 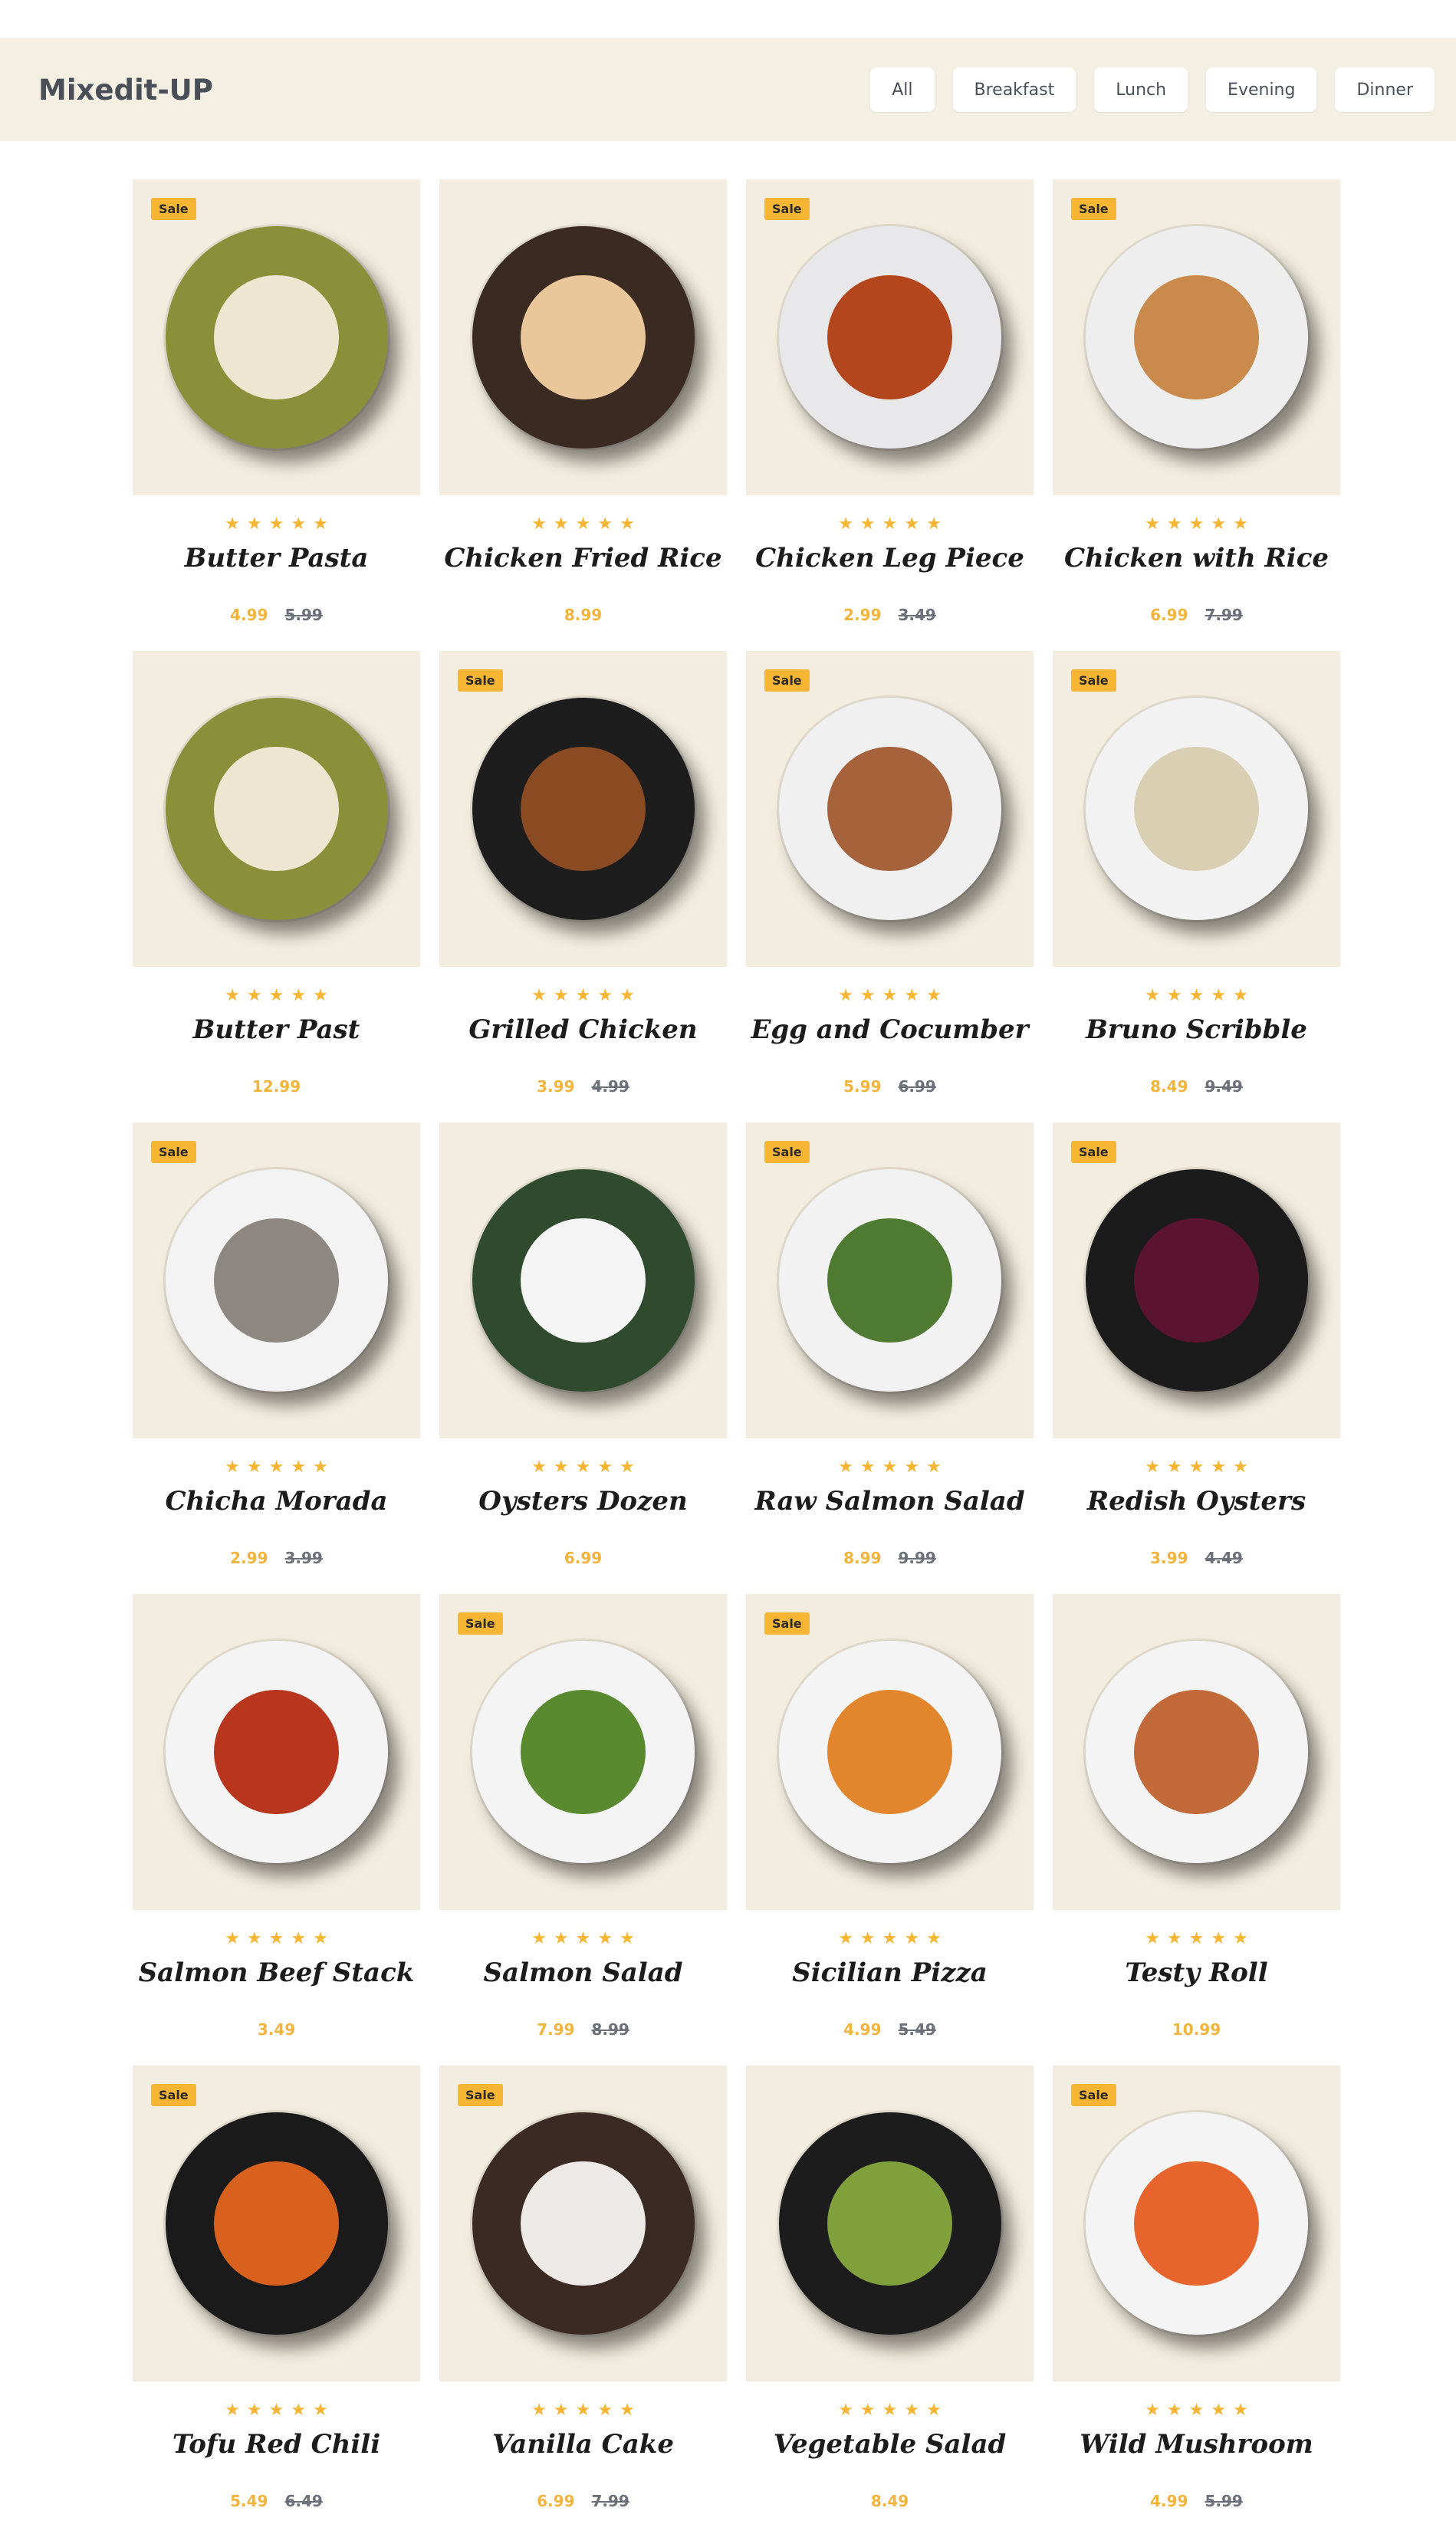 What do you see at coordinates (902, 89) in the screenshot?
I see `filter-all-button: All` at bounding box center [902, 89].